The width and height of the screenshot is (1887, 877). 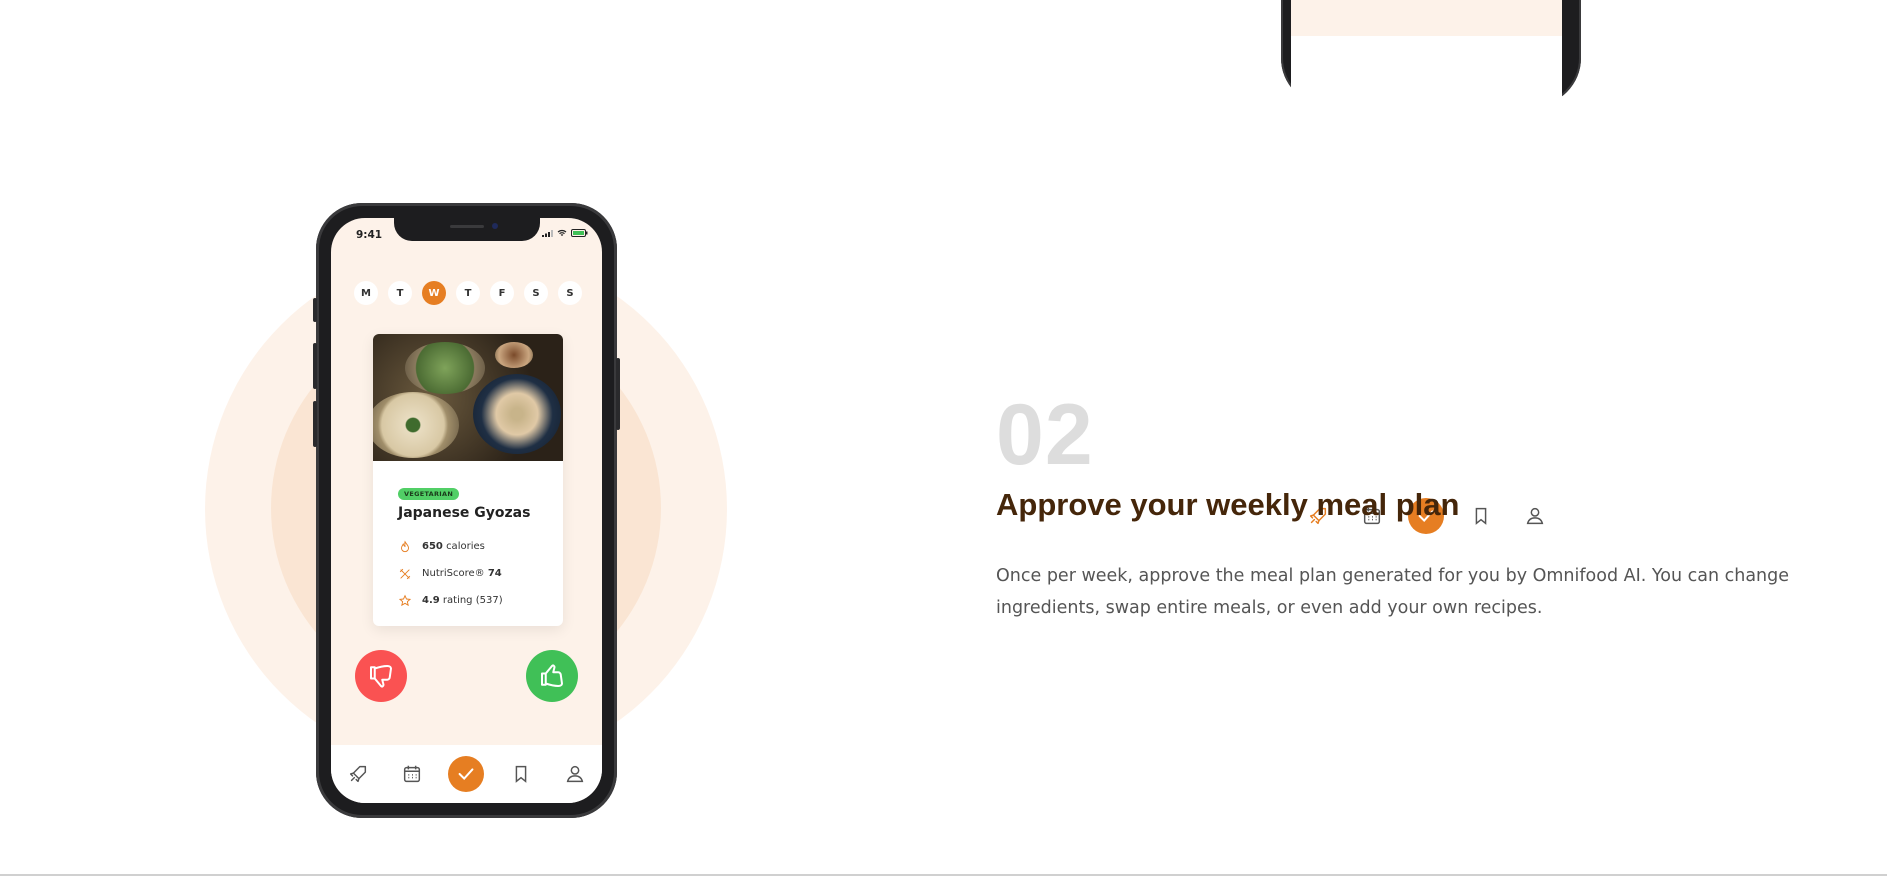 I want to click on rocket-icon, so click(x=358, y=774).